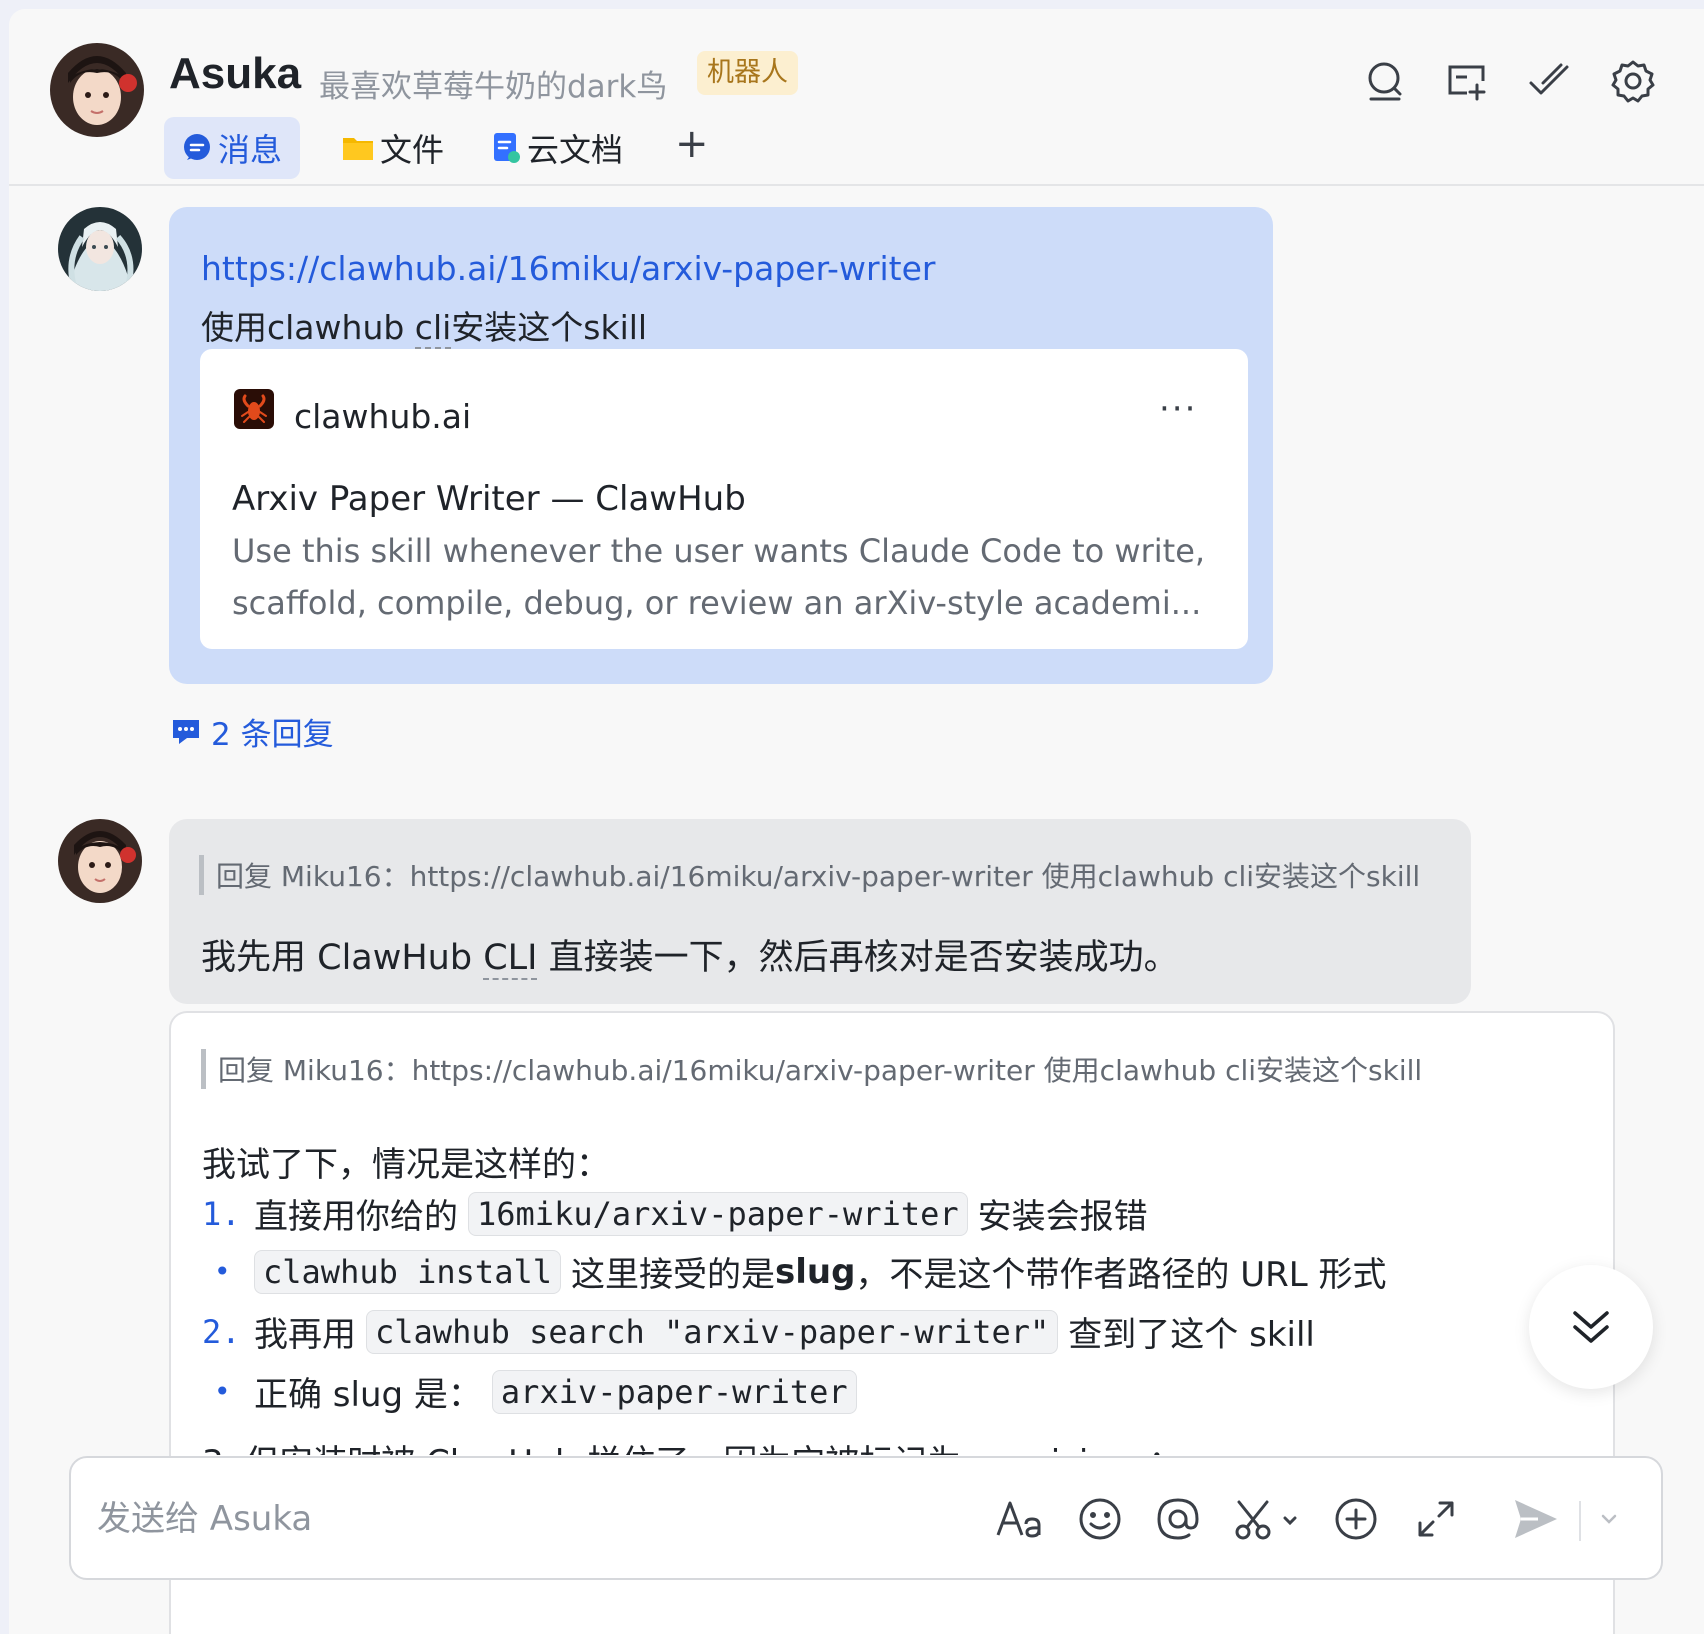  I want to click on thread-replies-link: 2 条回复, so click(252, 731).